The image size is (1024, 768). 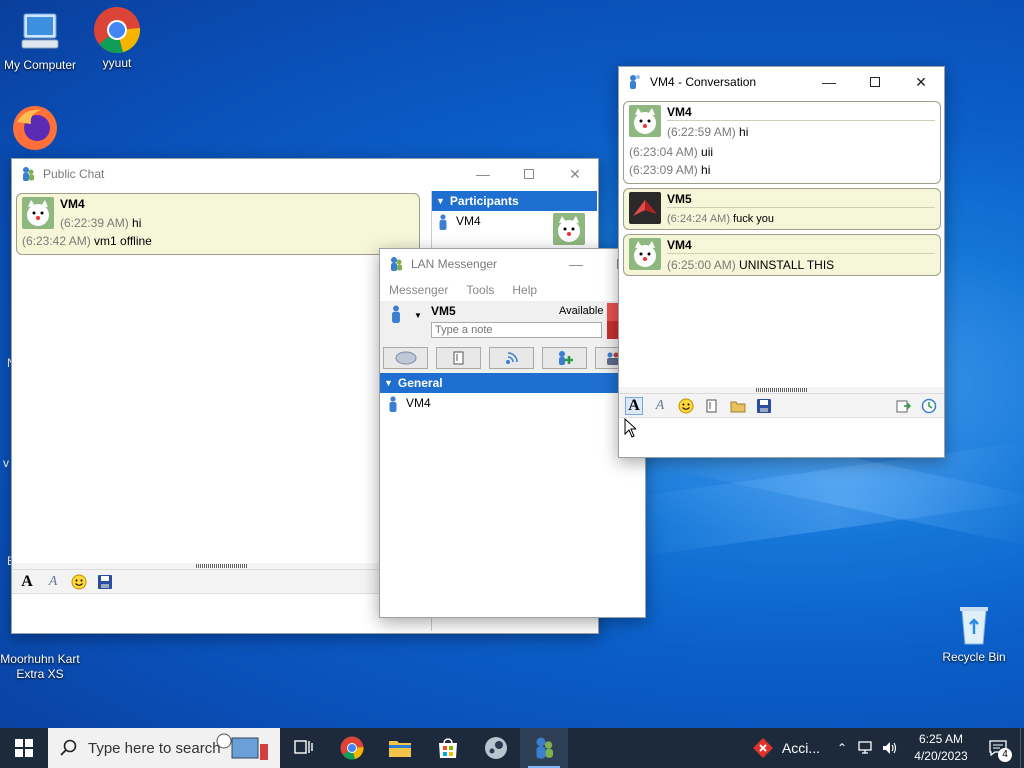 What do you see at coordinates (117, 63) in the screenshot?
I see `desktop-icon-label: yyuut` at bounding box center [117, 63].